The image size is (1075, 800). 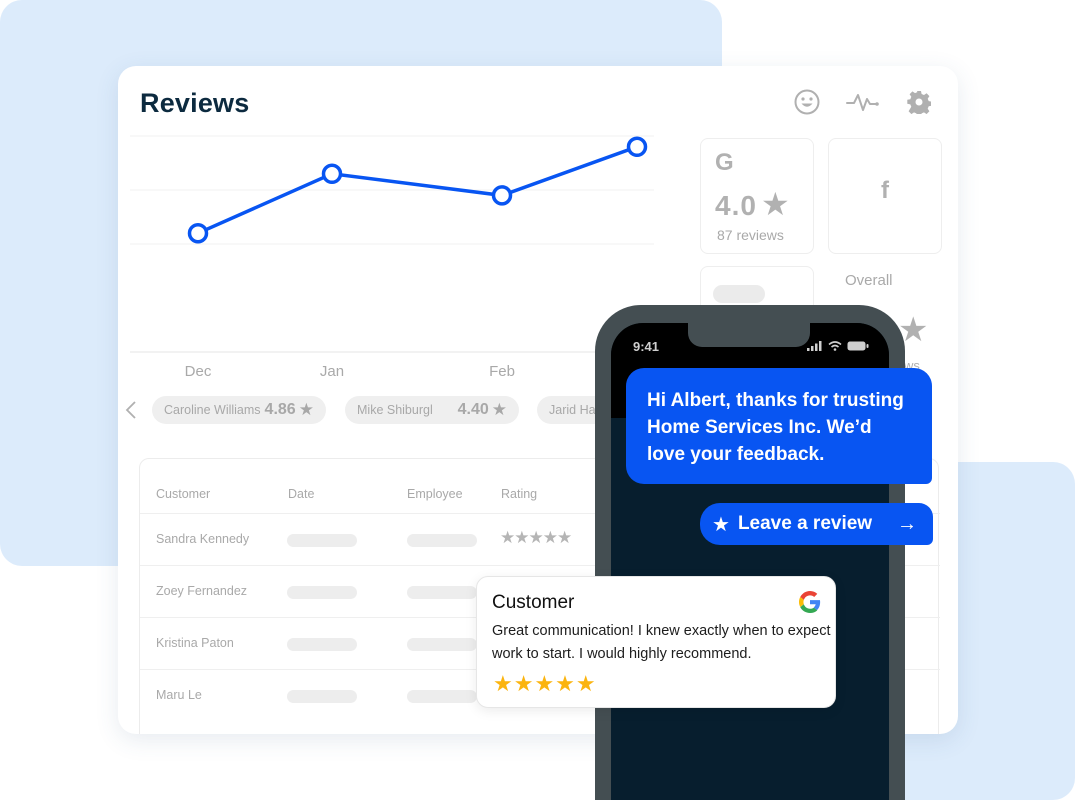 What do you see at coordinates (332, 371) in the screenshot?
I see `x-tick-label: Jan` at bounding box center [332, 371].